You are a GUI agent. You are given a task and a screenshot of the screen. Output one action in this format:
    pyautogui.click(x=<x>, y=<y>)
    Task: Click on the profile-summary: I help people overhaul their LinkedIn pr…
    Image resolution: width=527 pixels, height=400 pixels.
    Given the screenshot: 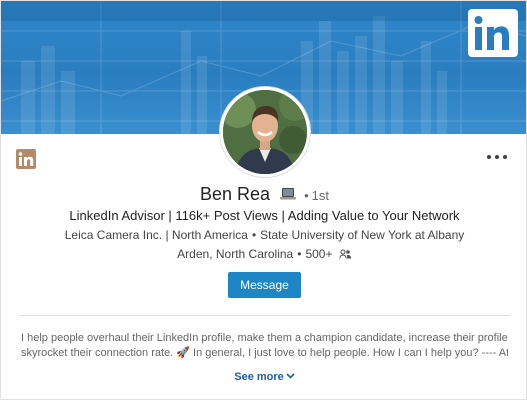 What is the action you would take?
    pyautogui.click(x=264, y=346)
    